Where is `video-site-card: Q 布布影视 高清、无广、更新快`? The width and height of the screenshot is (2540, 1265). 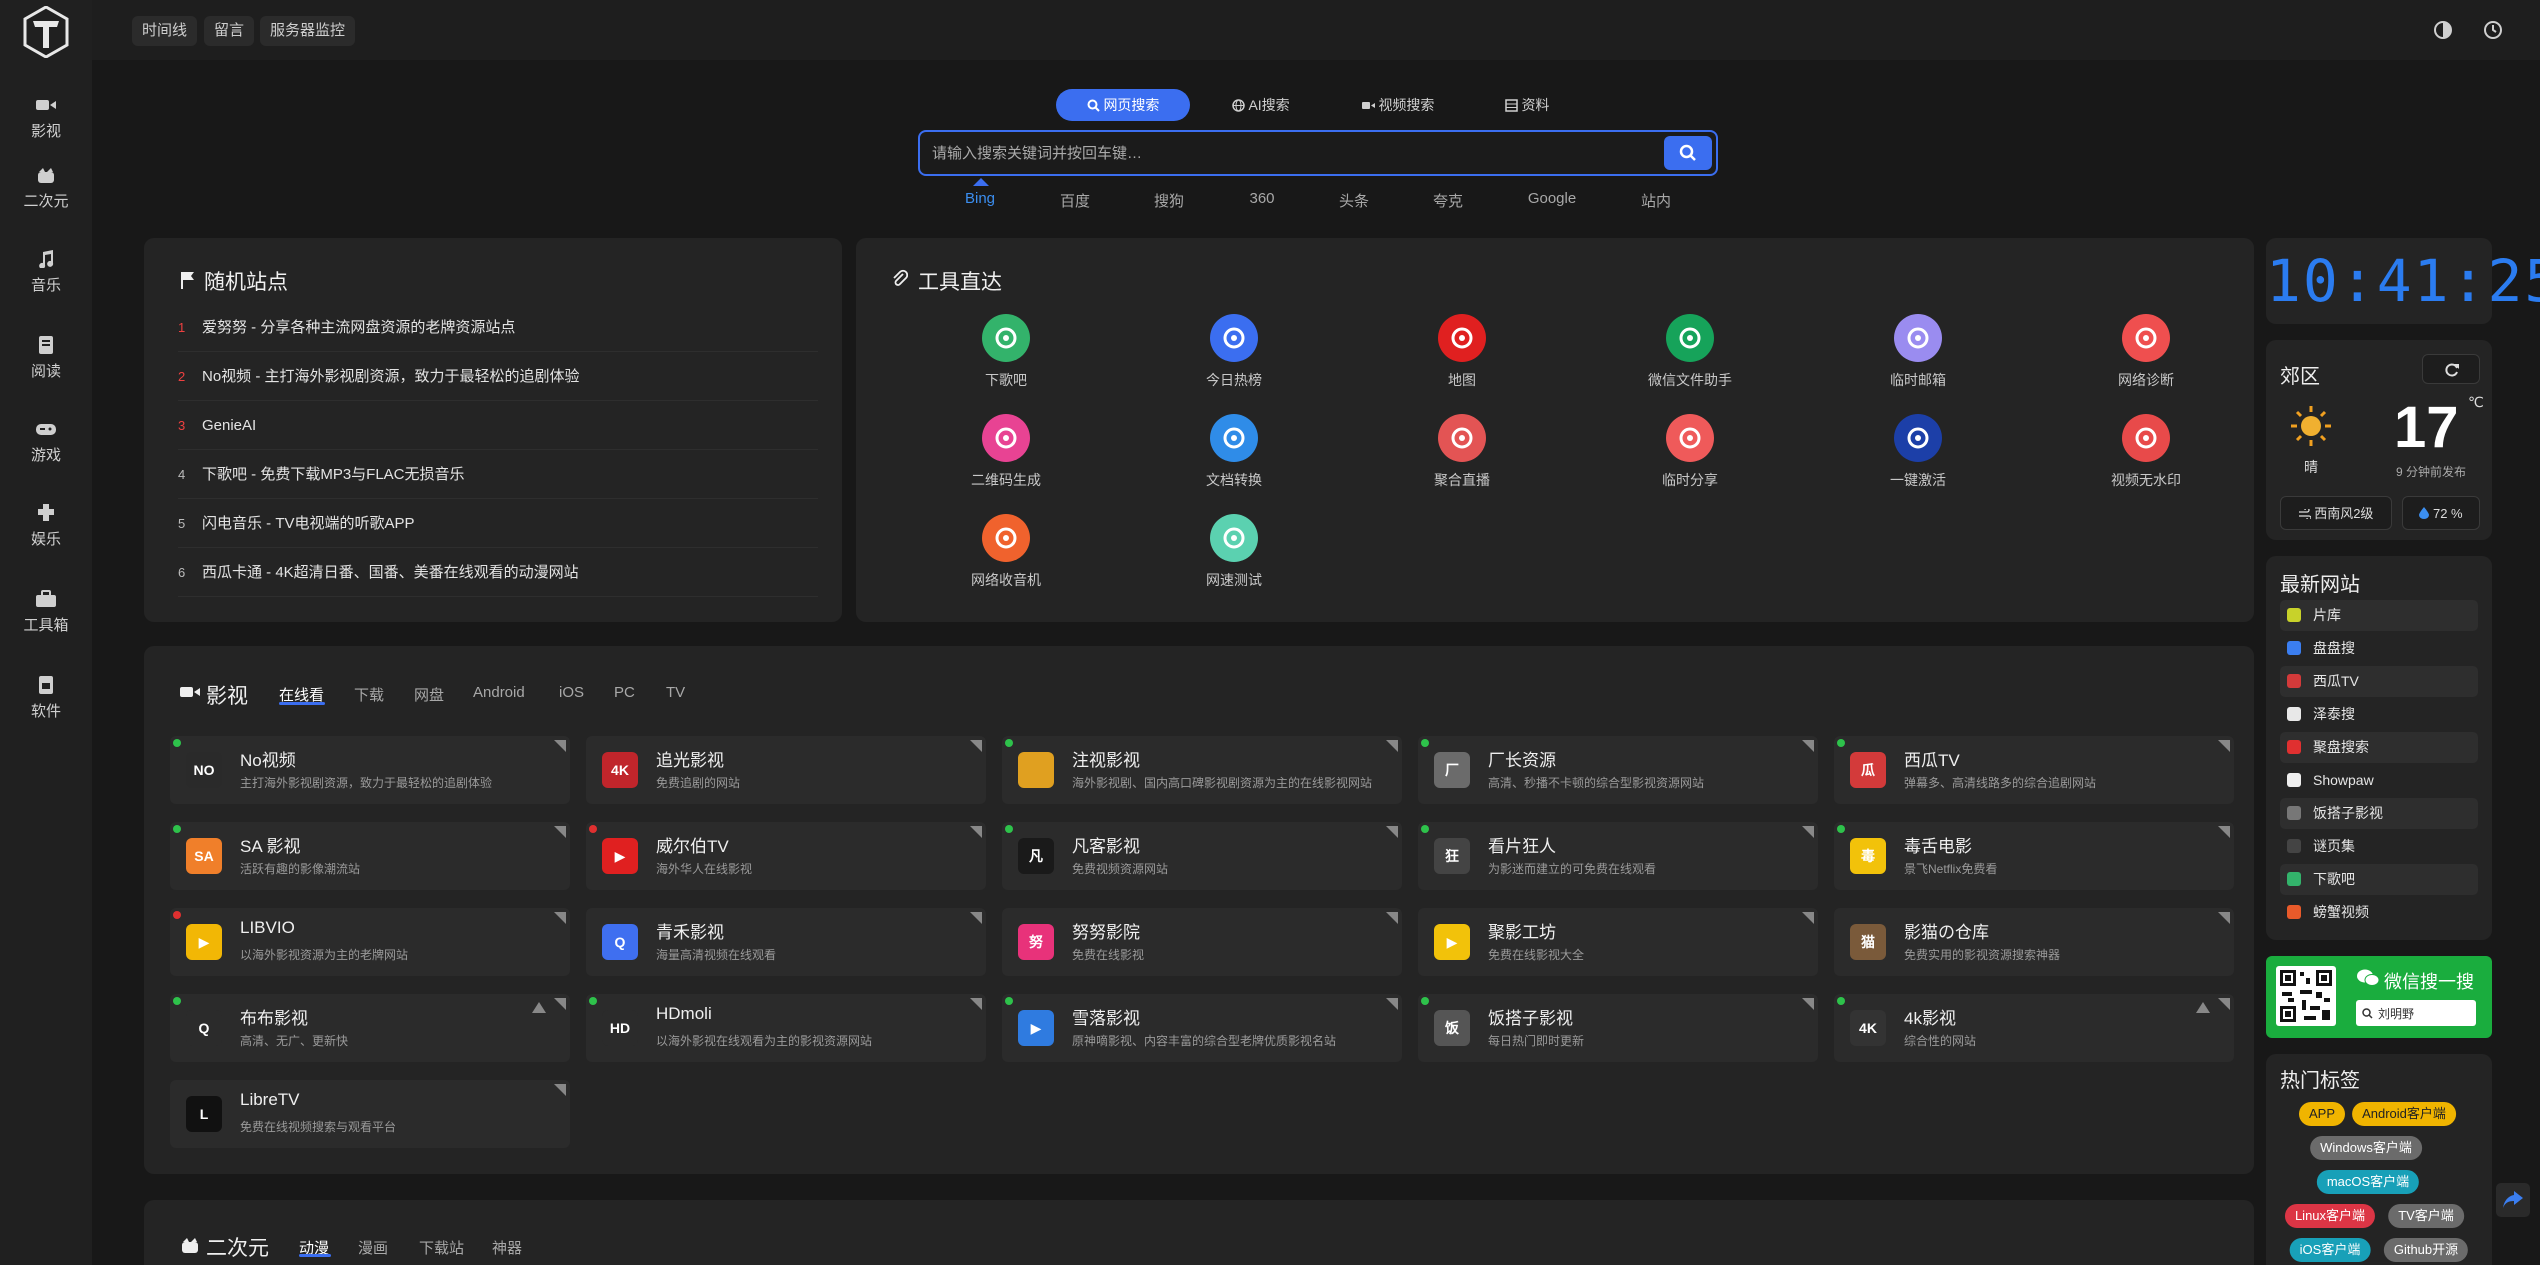 video-site-card: Q 布布影视 高清、无广、更新快 is located at coordinates (370, 1028).